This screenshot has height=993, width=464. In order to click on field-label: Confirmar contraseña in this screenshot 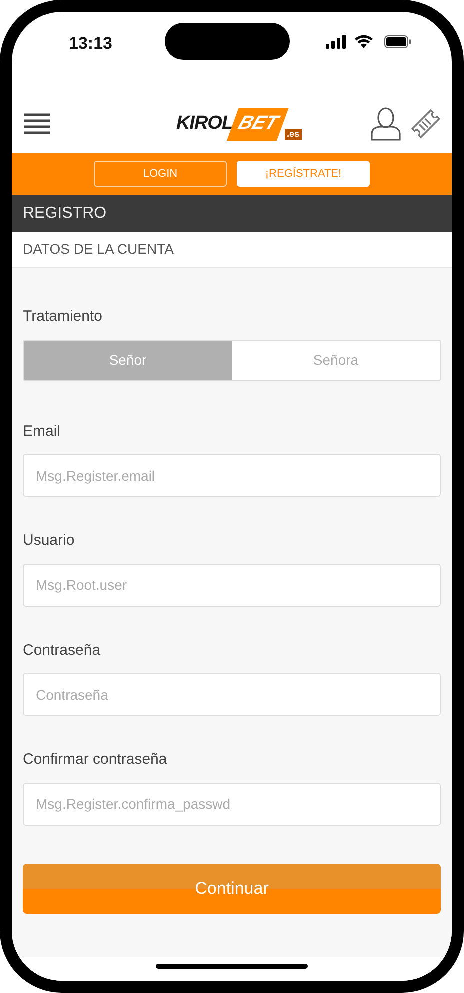, I will do `click(95, 760)`.